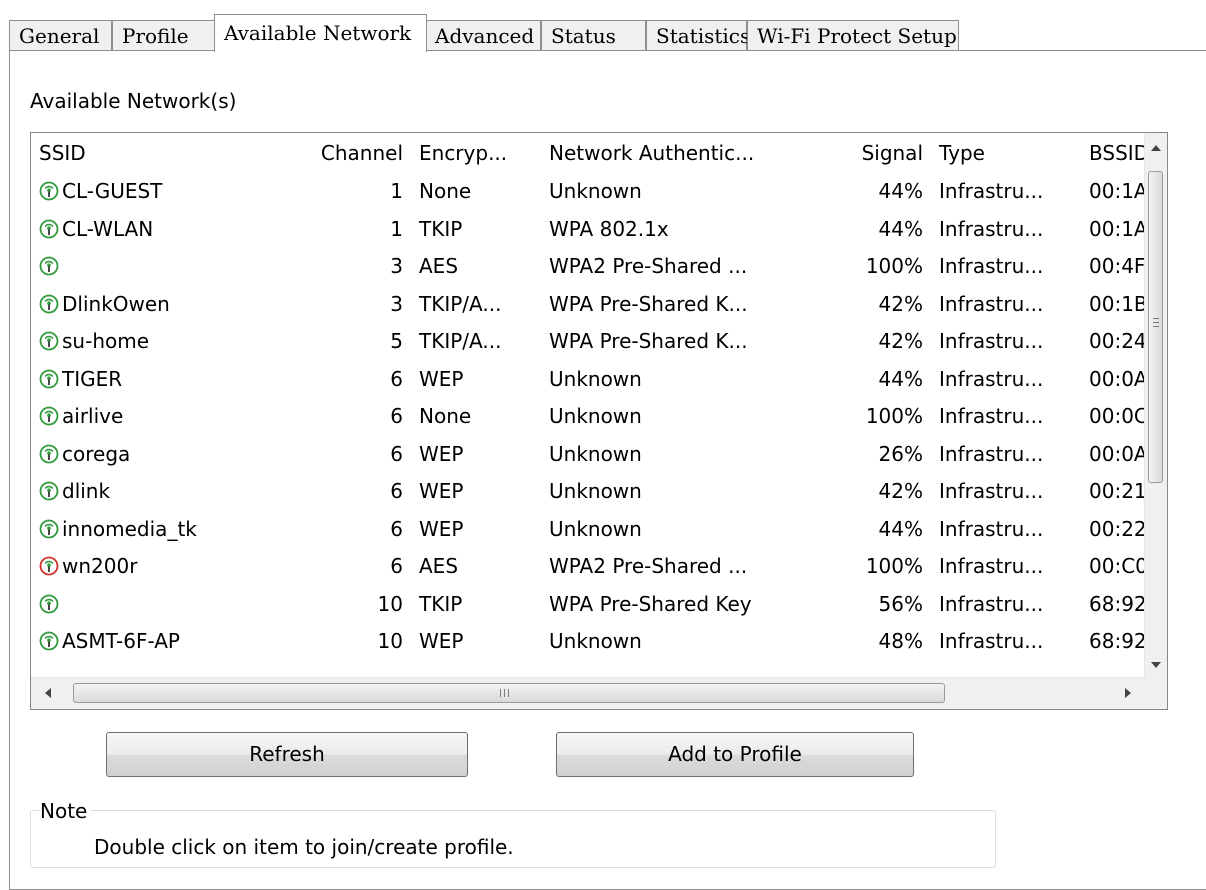 The image size is (1206, 890). I want to click on horizontal-scrollbar, so click(588, 693).